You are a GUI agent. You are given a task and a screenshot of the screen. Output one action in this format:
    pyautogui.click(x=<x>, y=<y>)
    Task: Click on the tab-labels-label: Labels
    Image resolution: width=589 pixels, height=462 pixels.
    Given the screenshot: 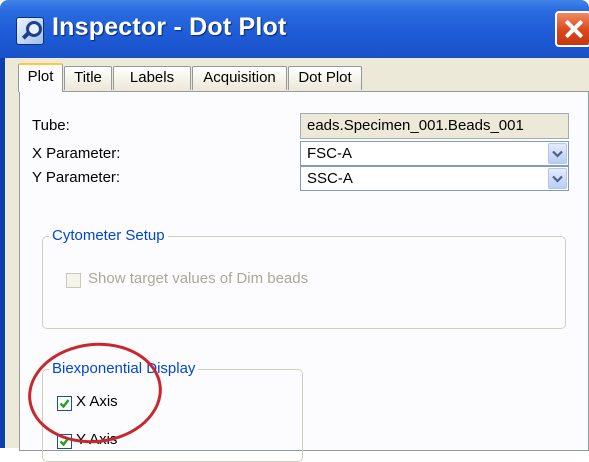 What is the action you would take?
    pyautogui.click(x=152, y=77)
    